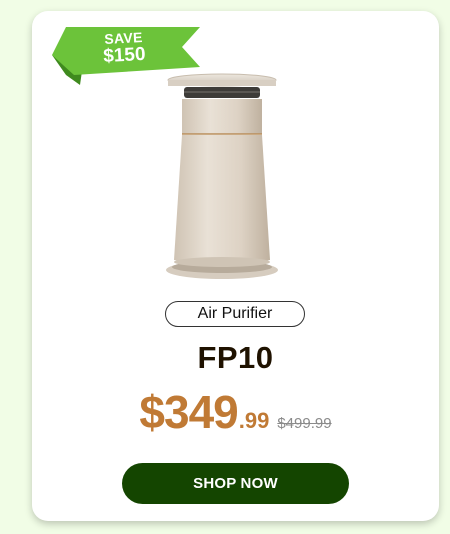  I want to click on price-dollars: $349, so click(188, 412).